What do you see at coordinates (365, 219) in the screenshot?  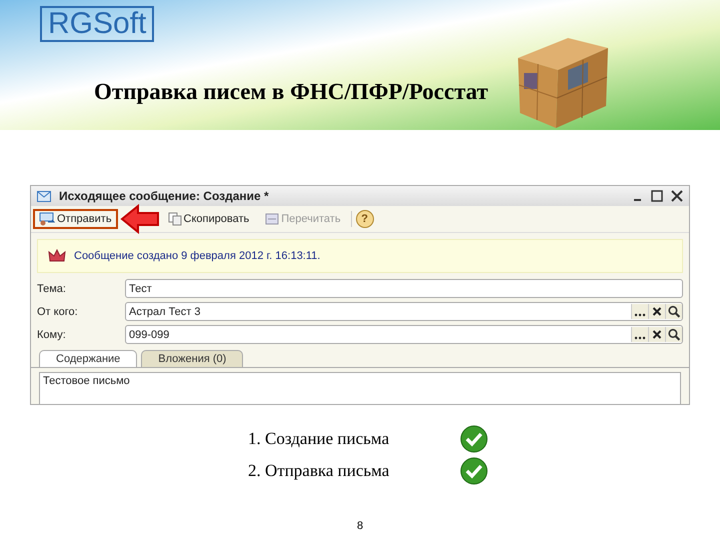 I see `help-button: ?` at bounding box center [365, 219].